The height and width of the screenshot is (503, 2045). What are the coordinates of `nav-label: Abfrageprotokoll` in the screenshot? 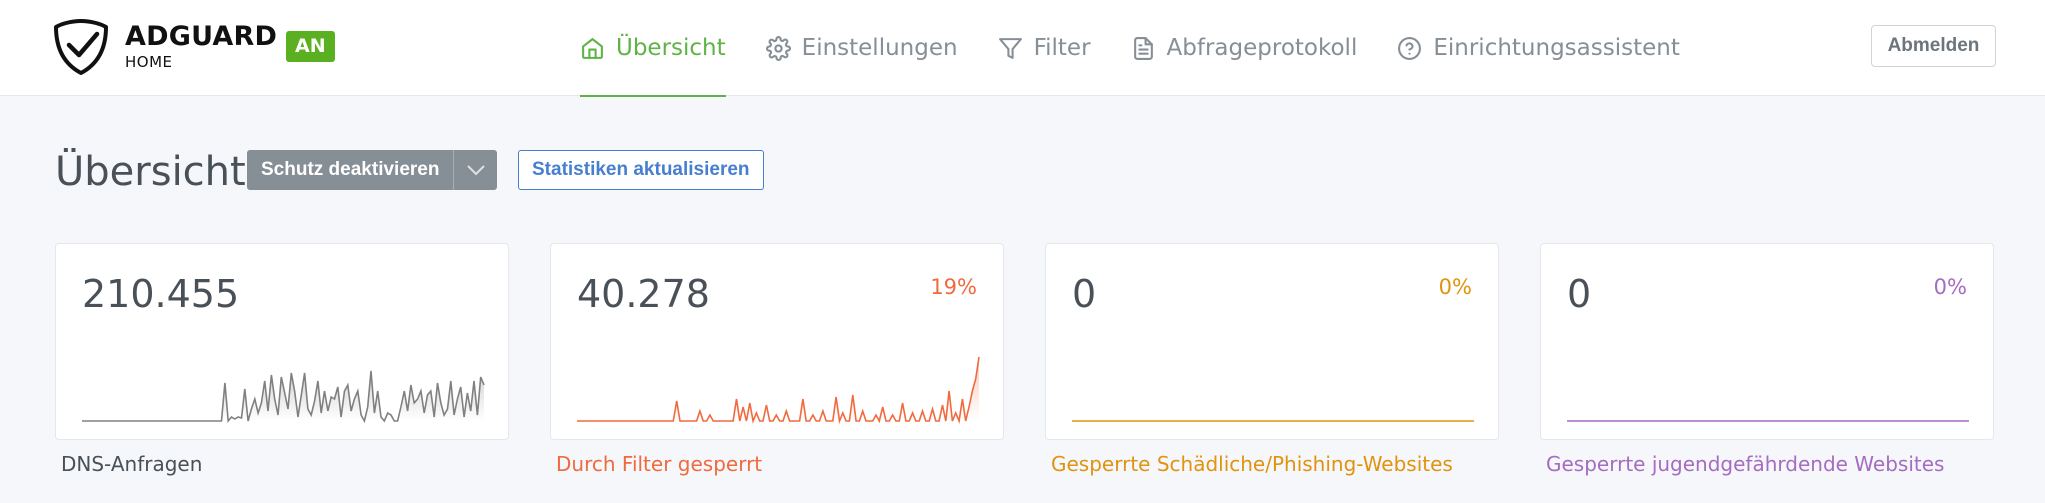 It's located at (1262, 48).